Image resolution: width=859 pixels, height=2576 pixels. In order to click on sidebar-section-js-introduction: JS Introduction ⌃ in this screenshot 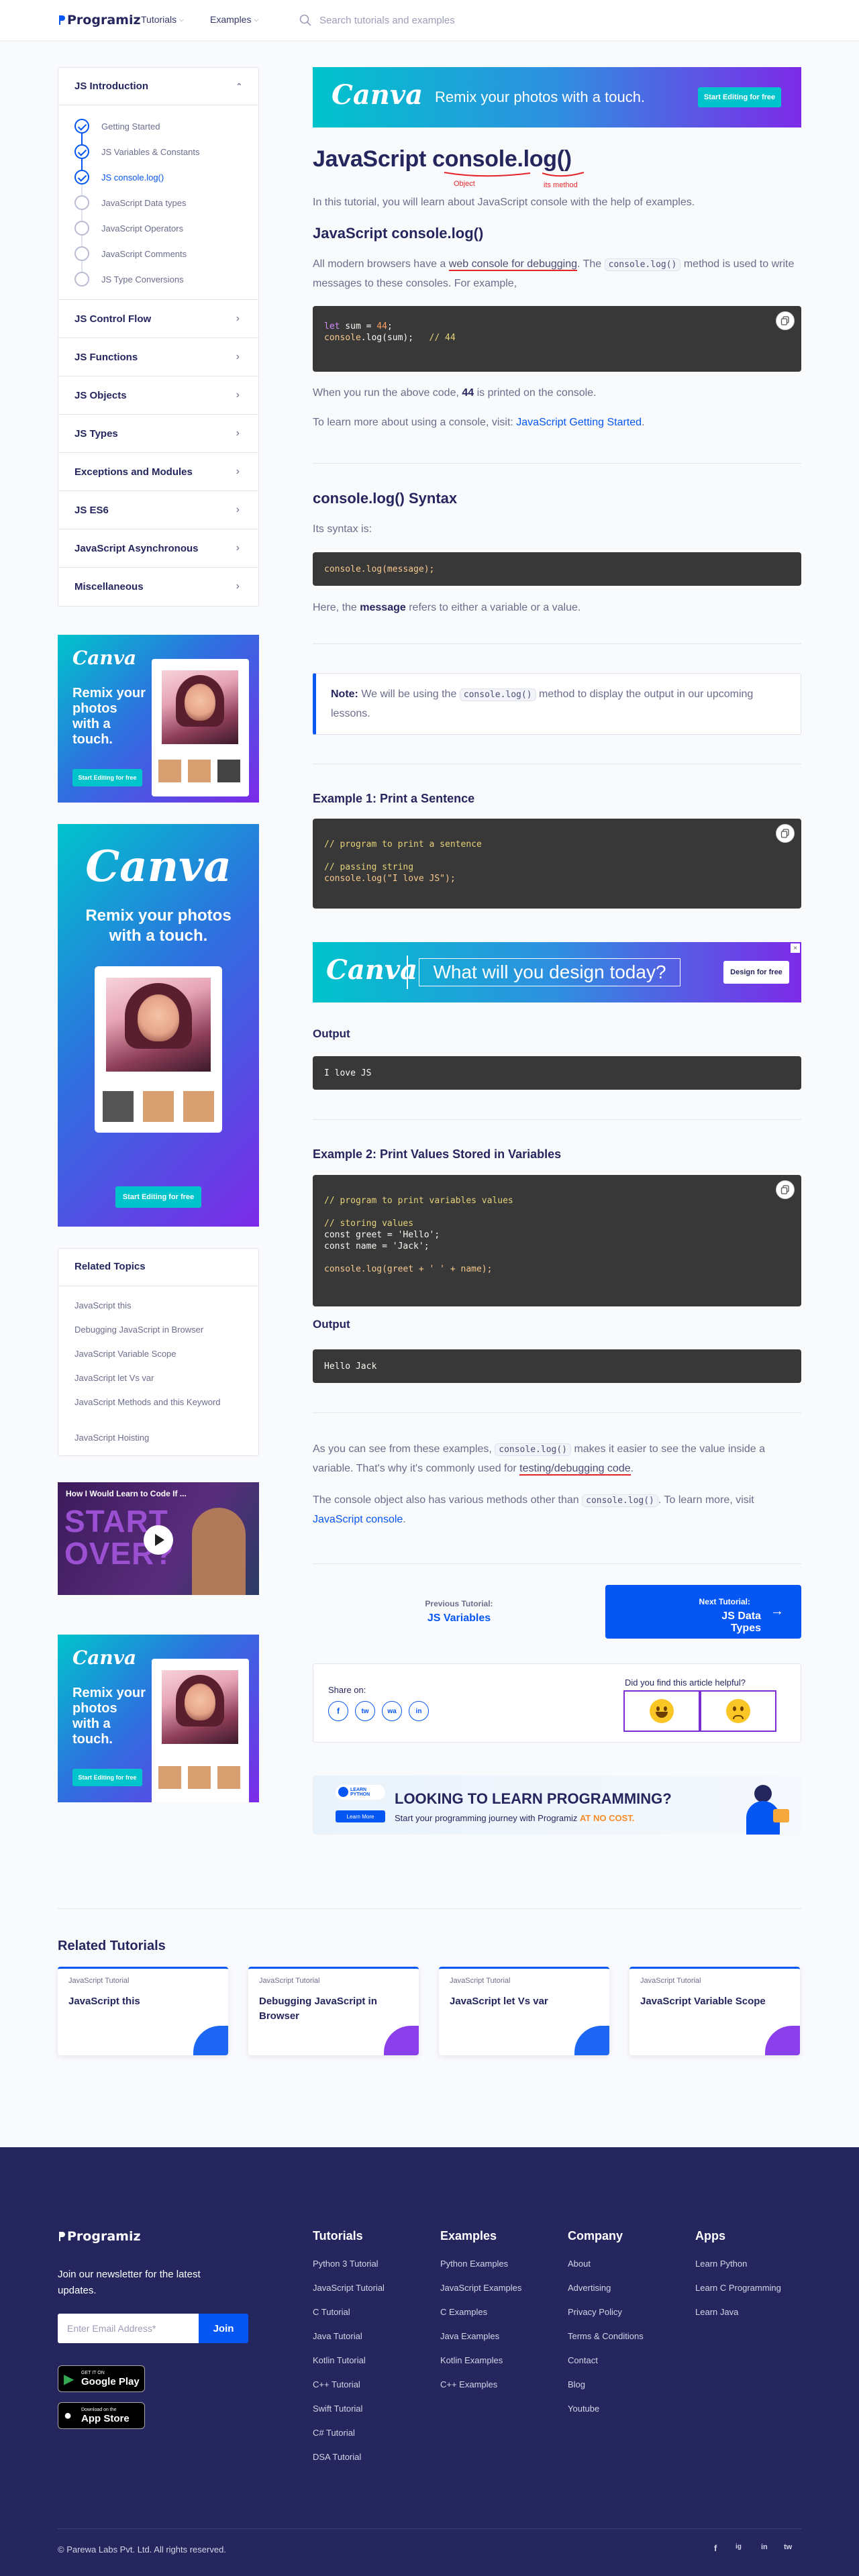, I will do `click(158, 86)`.